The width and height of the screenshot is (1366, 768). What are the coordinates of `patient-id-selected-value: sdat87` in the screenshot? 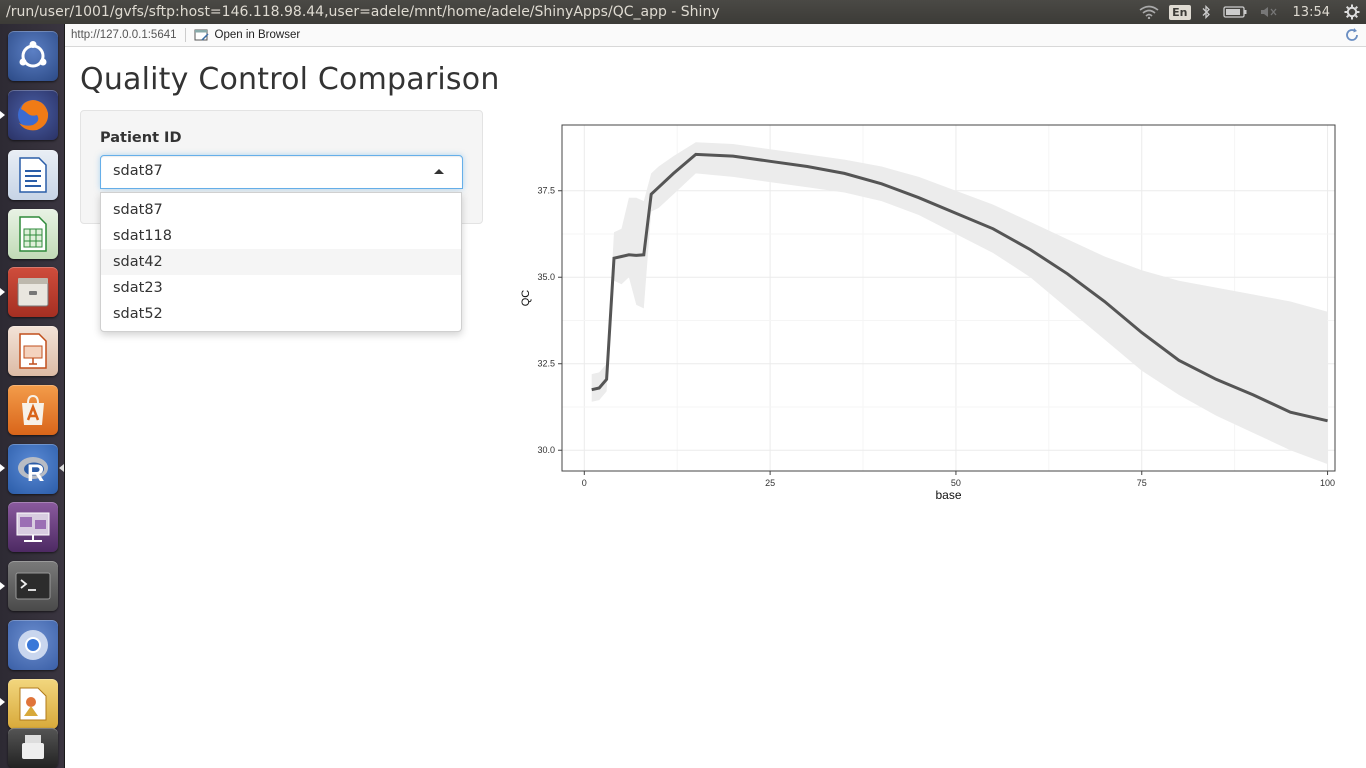 It's located at (138, 171).